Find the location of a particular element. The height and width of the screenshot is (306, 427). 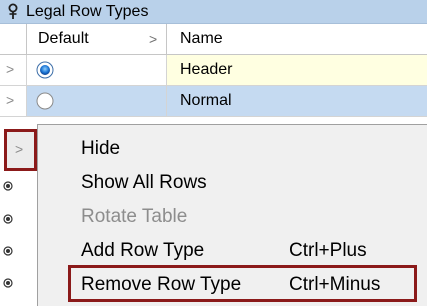

name-cell: Header is located at coordinates (297, 70).